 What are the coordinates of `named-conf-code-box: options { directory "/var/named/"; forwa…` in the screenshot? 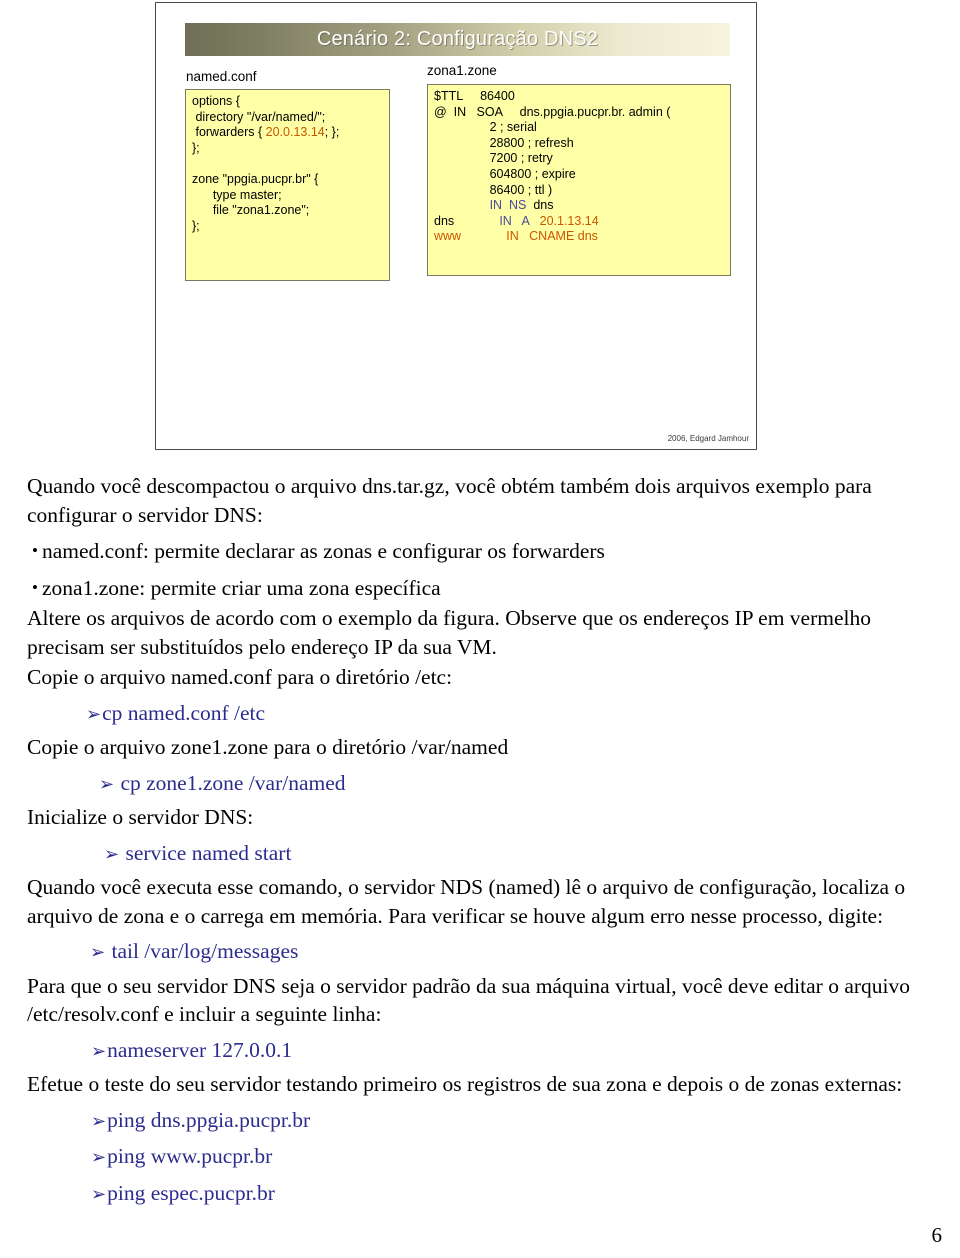 It's located at (287, 185).